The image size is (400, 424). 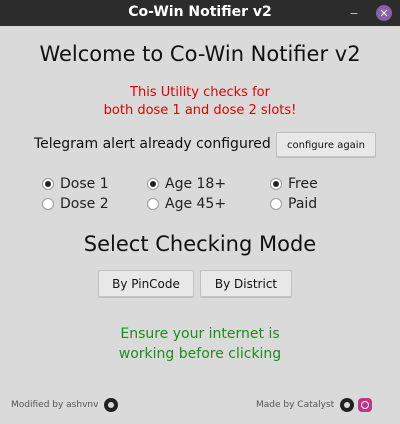 I want to click on radio-label: Age 45+, so click(x=196, y=204).